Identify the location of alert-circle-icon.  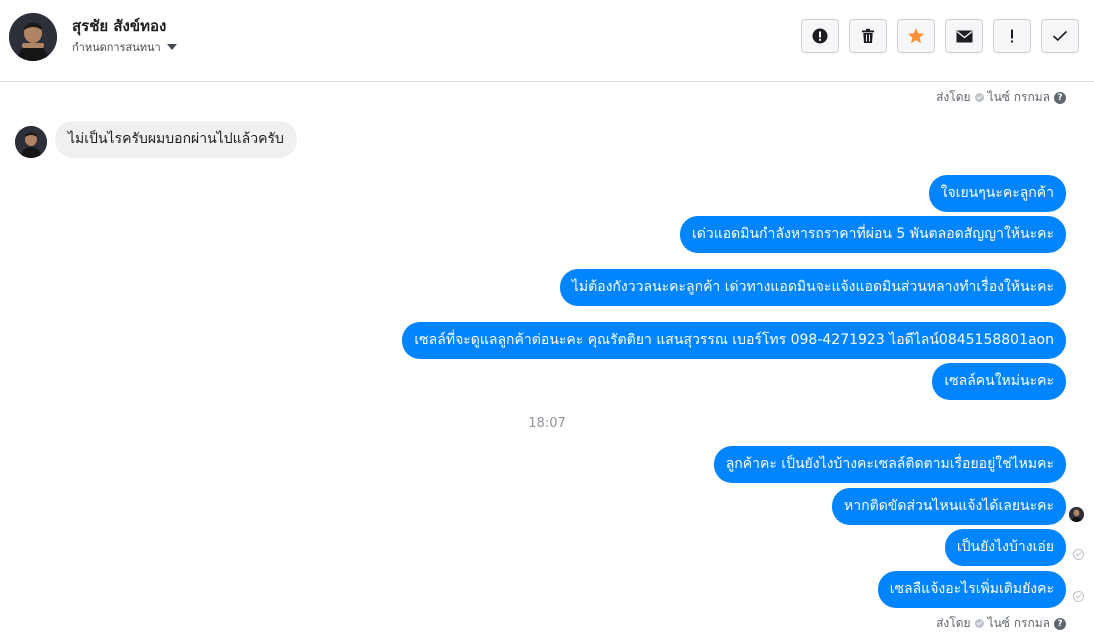
(820, 36).